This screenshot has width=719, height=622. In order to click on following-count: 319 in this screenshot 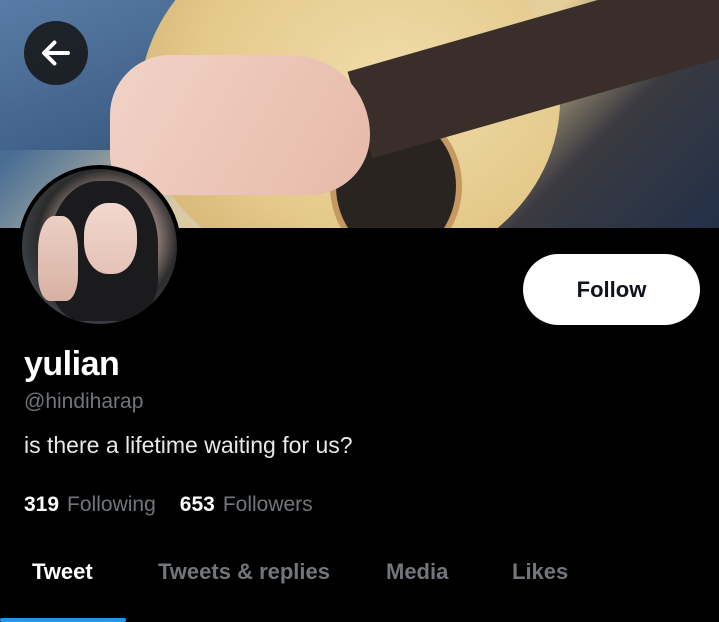, I will do `click(42, 504)`.